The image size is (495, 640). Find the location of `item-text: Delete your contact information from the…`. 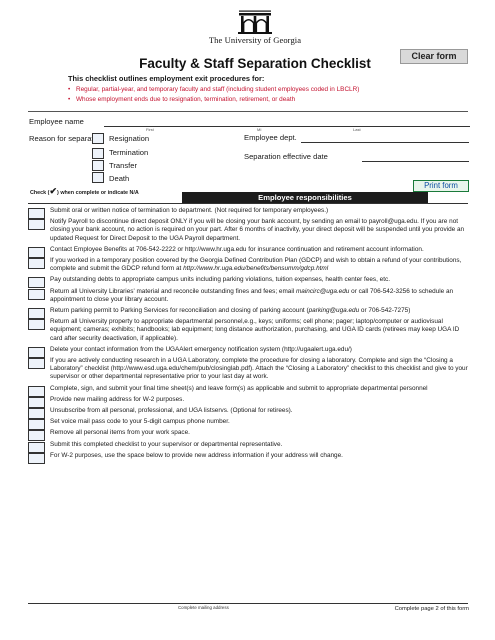

item-text: Delete your contact information from the… is located at coordinates (201, 349).